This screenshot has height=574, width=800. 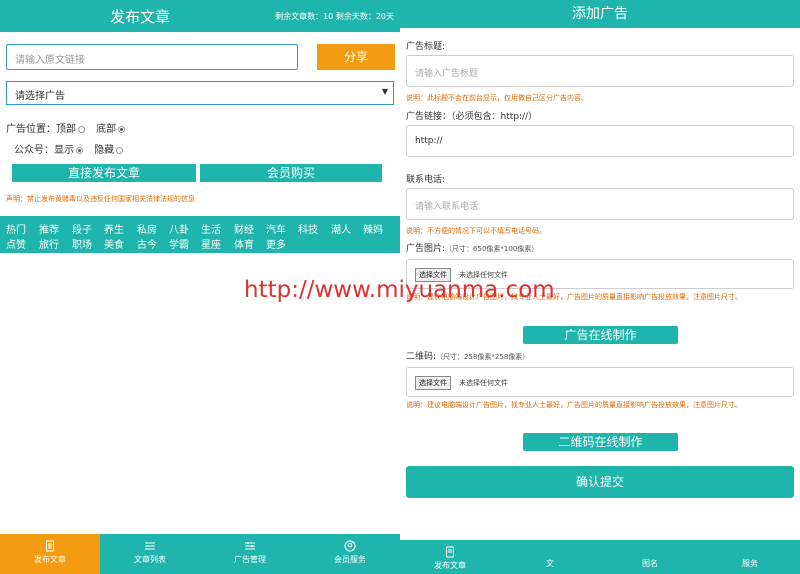 What do you see at coordinates (64, 150) in the screenshot?
I see `official-show-label: 显示` at bounding box center [64, 150].